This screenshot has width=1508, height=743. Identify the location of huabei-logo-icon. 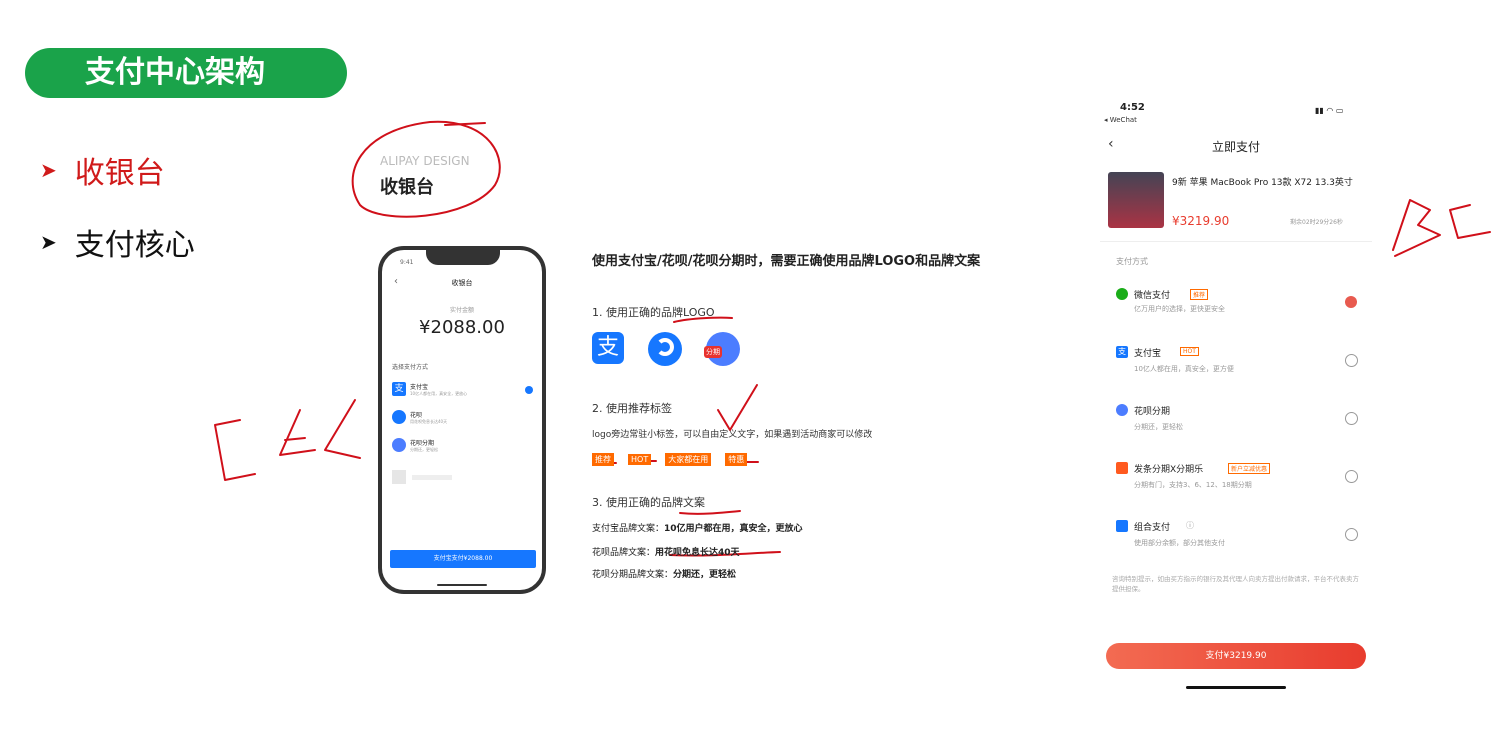
(665, 349).